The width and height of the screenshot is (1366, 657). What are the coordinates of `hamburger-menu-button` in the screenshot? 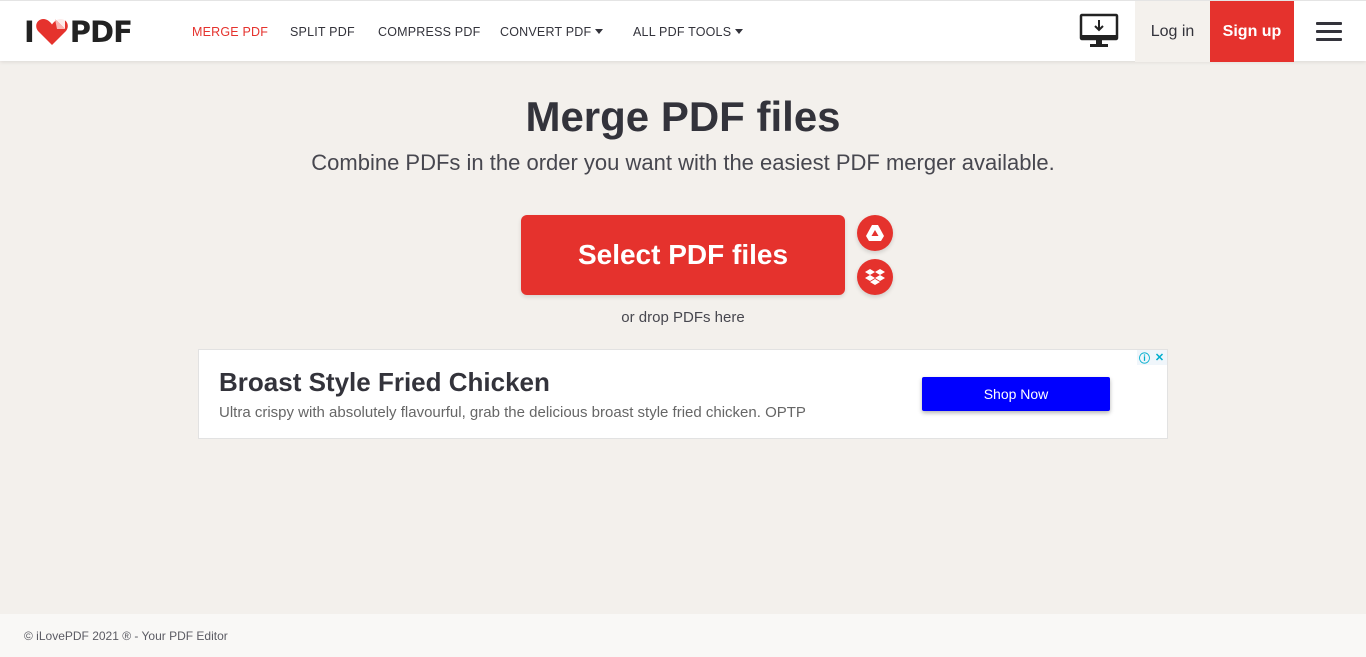 It's located at (1330, 31).